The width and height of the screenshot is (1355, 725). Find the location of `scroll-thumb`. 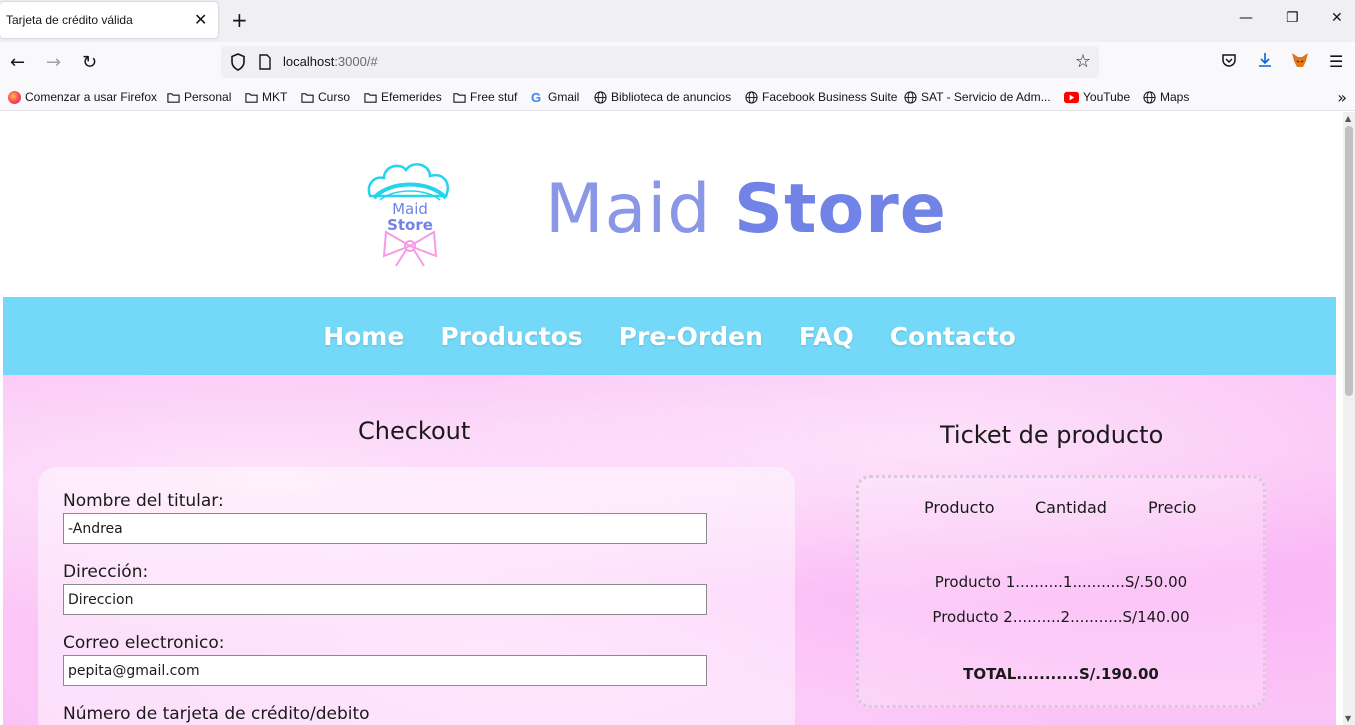

scroll-thumb is located at coordinates (1349, 261).